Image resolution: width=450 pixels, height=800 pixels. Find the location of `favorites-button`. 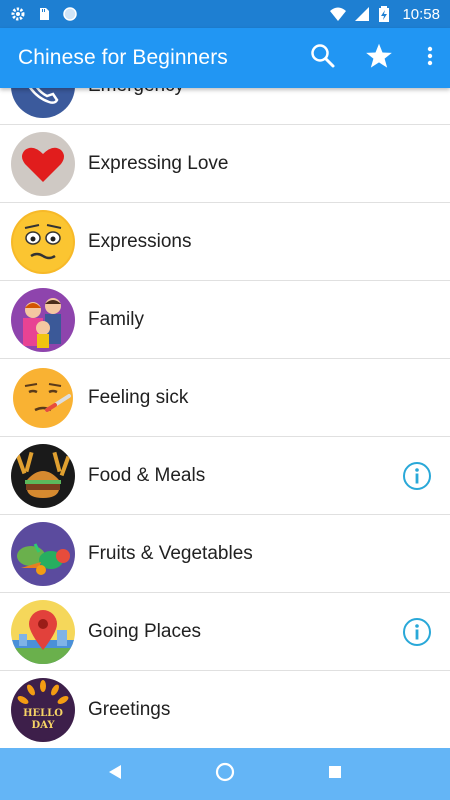

favorites-button is located at coordinates (379, 58).